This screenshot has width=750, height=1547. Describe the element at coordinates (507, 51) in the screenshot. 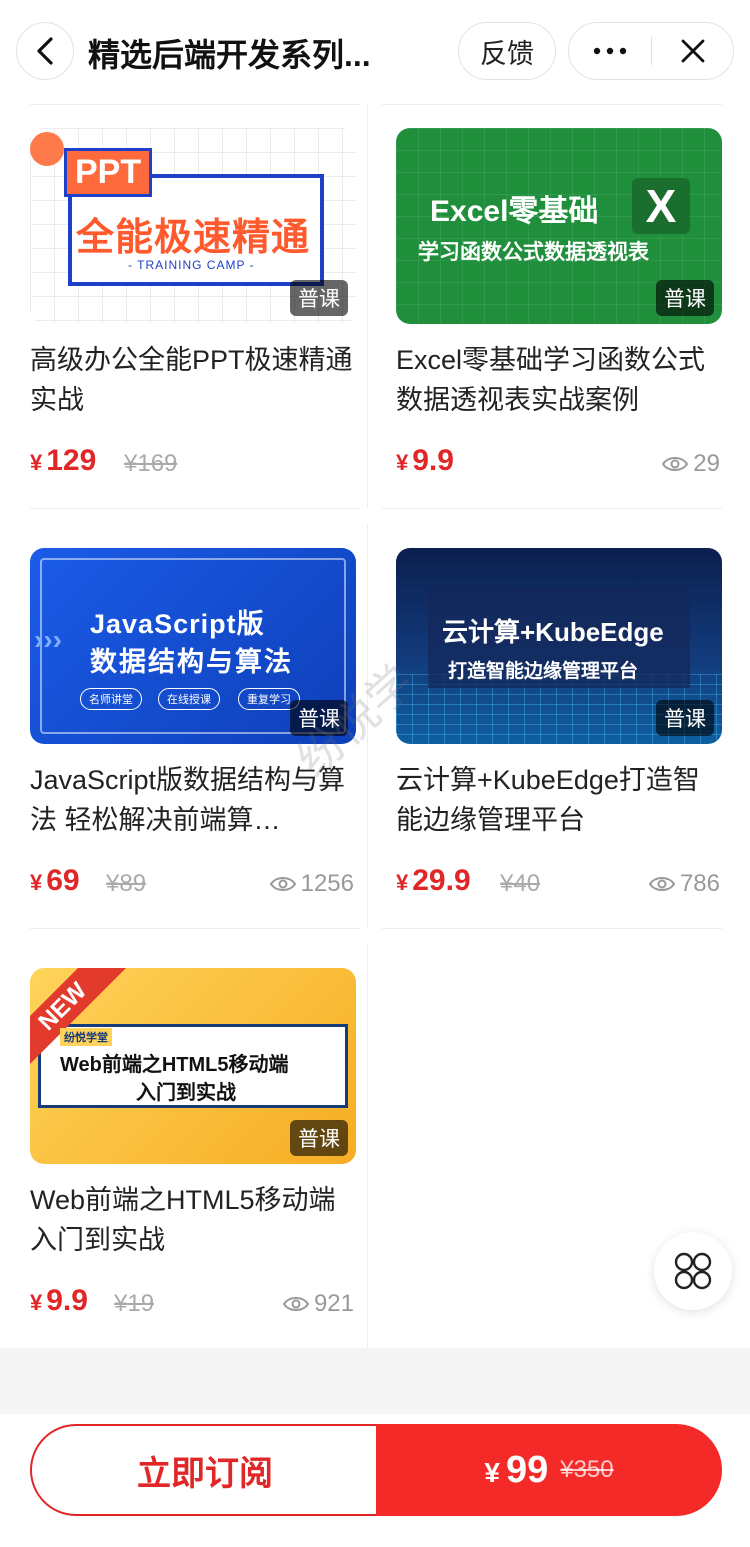

I see `feedback-button: 反馈` at that location.